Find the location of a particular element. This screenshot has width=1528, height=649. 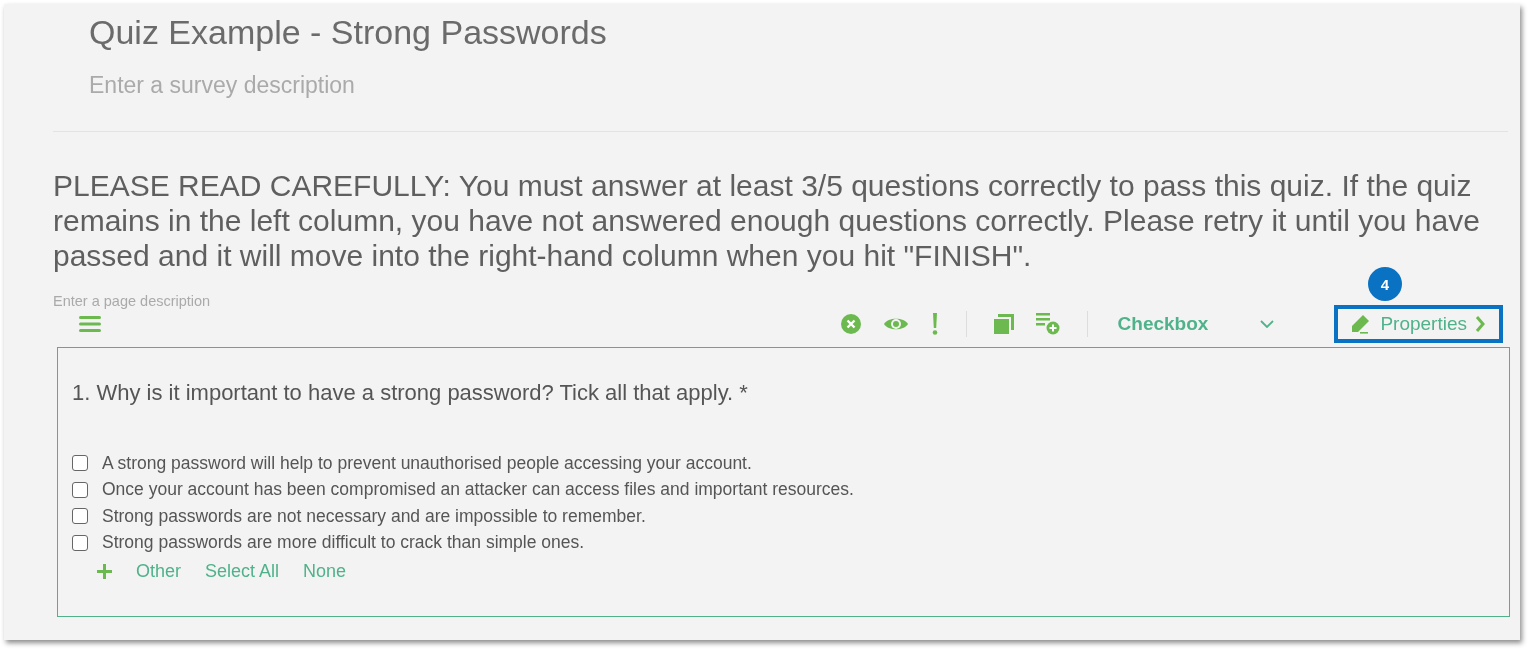

choice-label: Strong passwords are not necessary and are impossible to remember. is located at coordinates (374, 516).